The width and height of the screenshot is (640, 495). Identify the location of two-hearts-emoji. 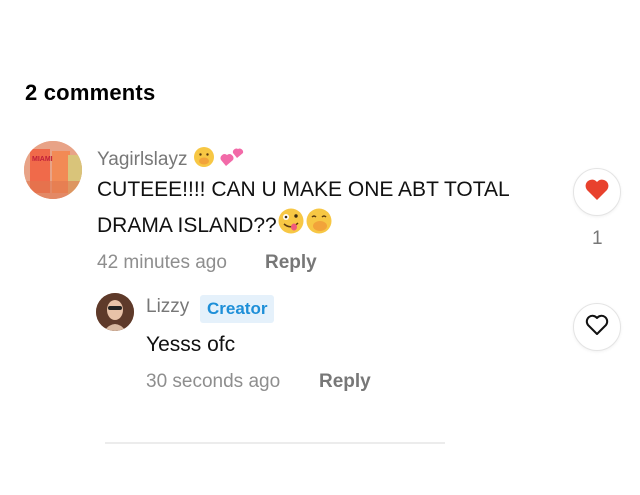
(233, 160).